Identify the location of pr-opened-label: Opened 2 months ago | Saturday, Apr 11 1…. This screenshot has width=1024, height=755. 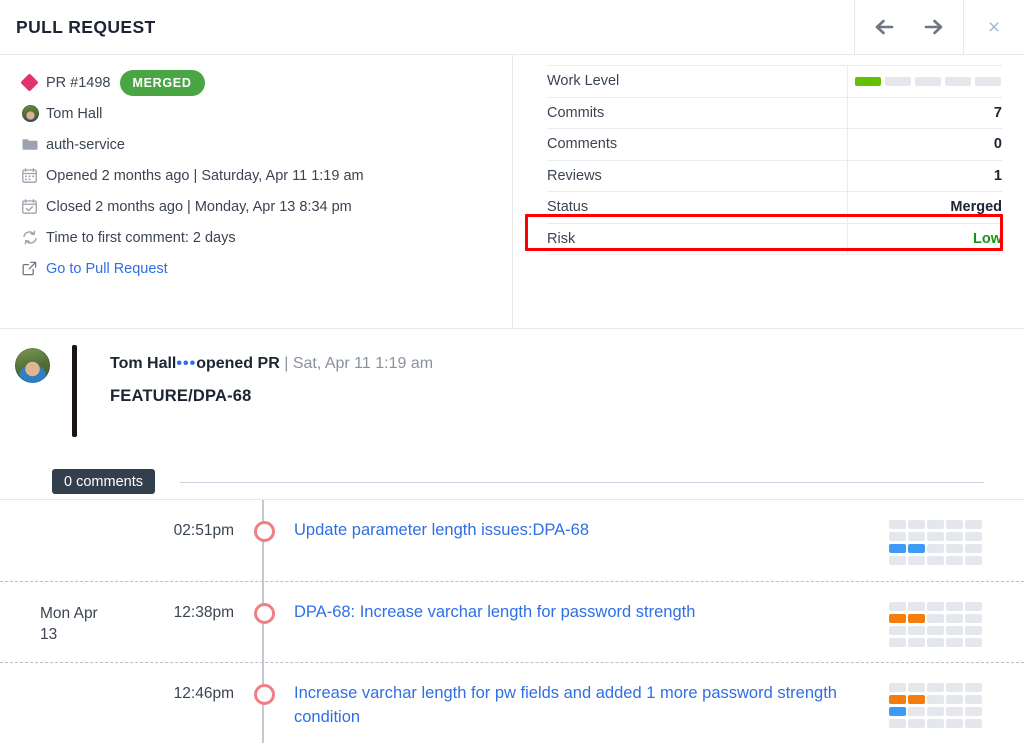
(205, 175).